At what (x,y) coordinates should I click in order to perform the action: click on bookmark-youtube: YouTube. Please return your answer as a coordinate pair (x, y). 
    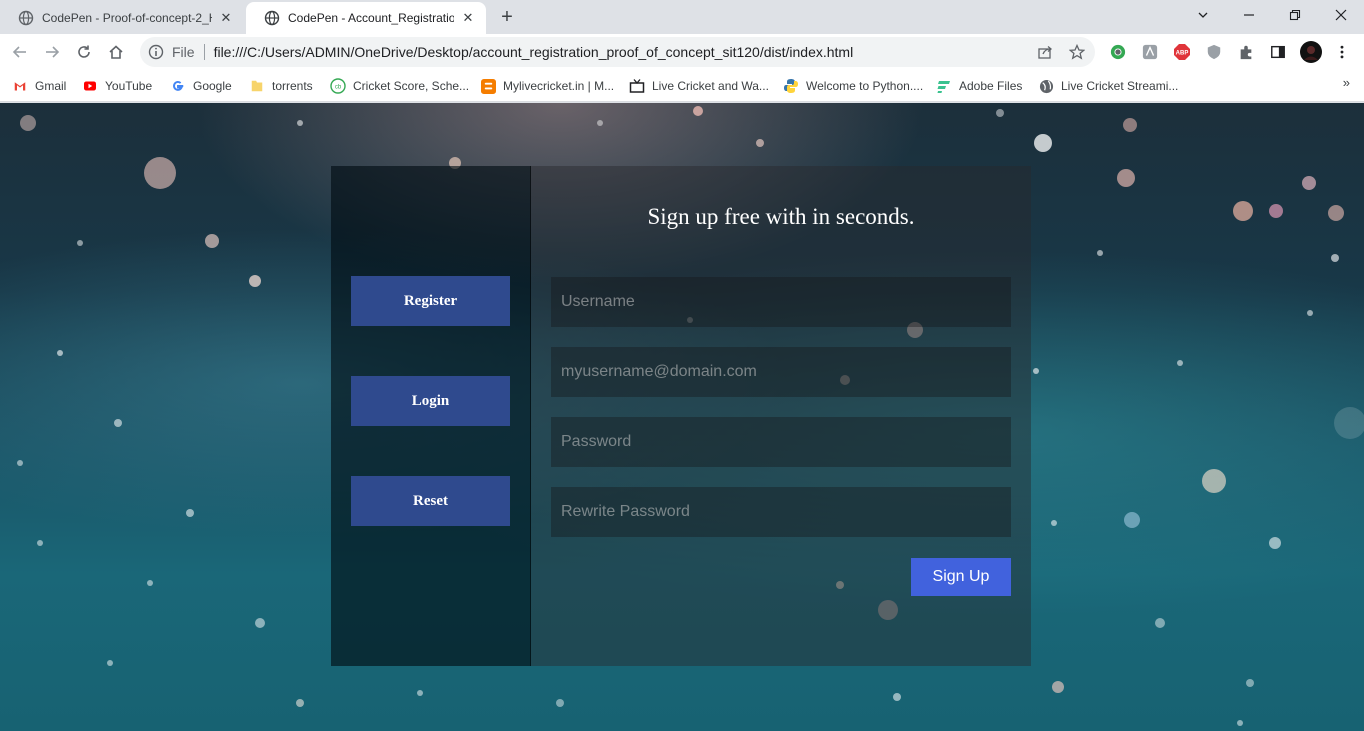
    Looking at the image, I should click on (117, 86).